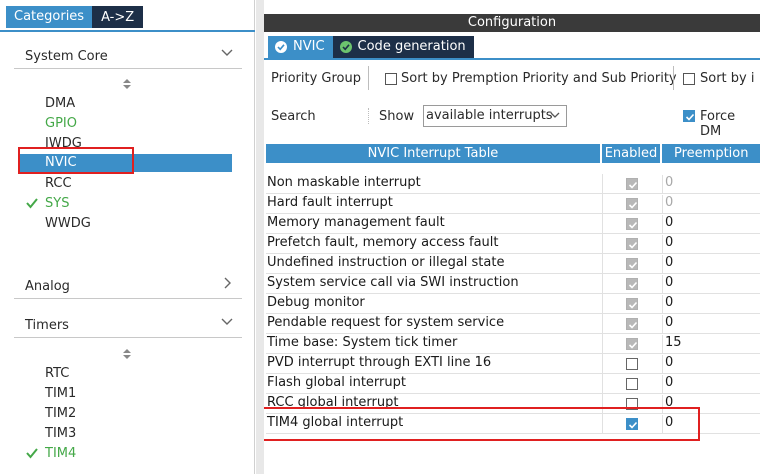 This screenshot has width=760, height=474. I want to click on show-select: available interrupts, so click(495, 116).